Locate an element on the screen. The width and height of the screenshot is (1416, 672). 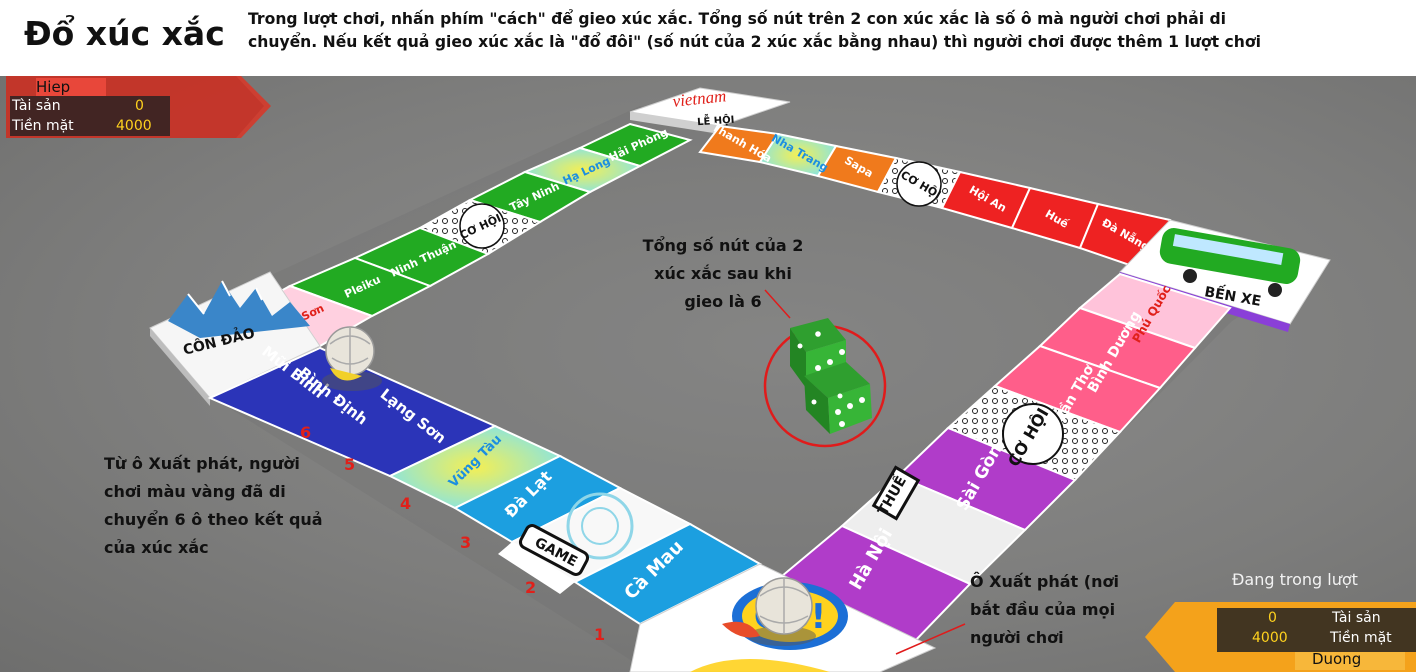
page-title: Đổ xúc xắc is located at coordinates (124, 33).